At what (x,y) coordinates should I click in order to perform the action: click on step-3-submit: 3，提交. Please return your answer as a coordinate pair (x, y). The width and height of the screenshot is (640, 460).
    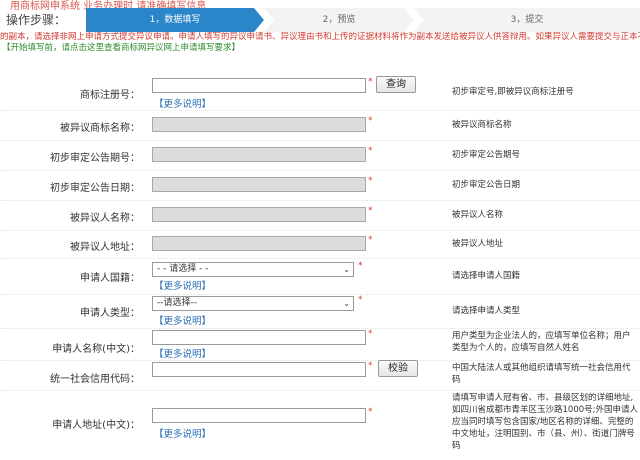
    Looking at the image, I should click on (527, 20).